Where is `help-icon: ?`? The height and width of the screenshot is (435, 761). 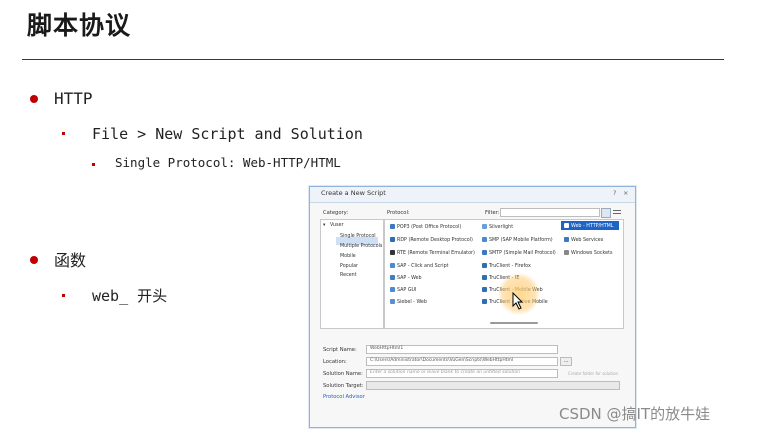
help-icon: ? is located at coordinates (614, 193).